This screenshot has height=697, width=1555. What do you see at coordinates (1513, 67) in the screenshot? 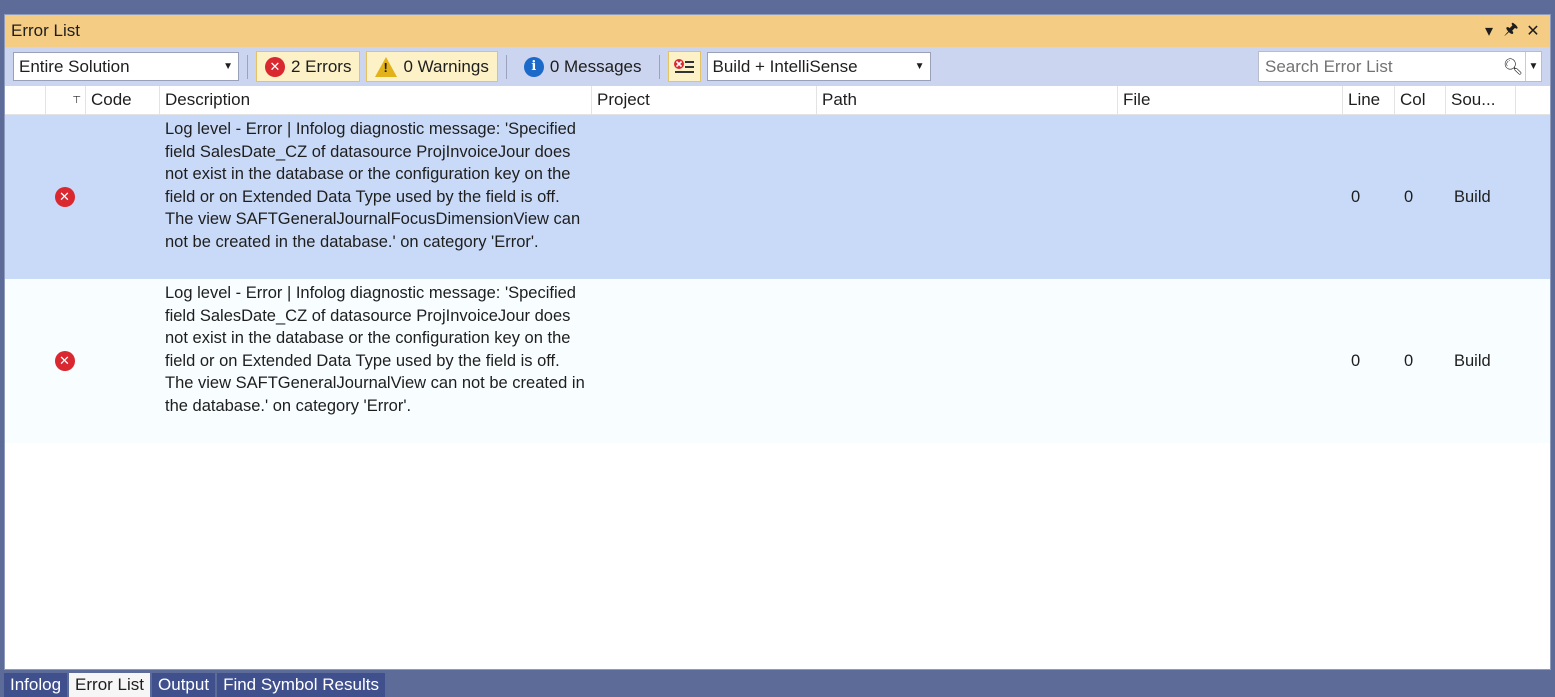
I see `search-icon: 🔍︎` at bounding box center [1513, 67].